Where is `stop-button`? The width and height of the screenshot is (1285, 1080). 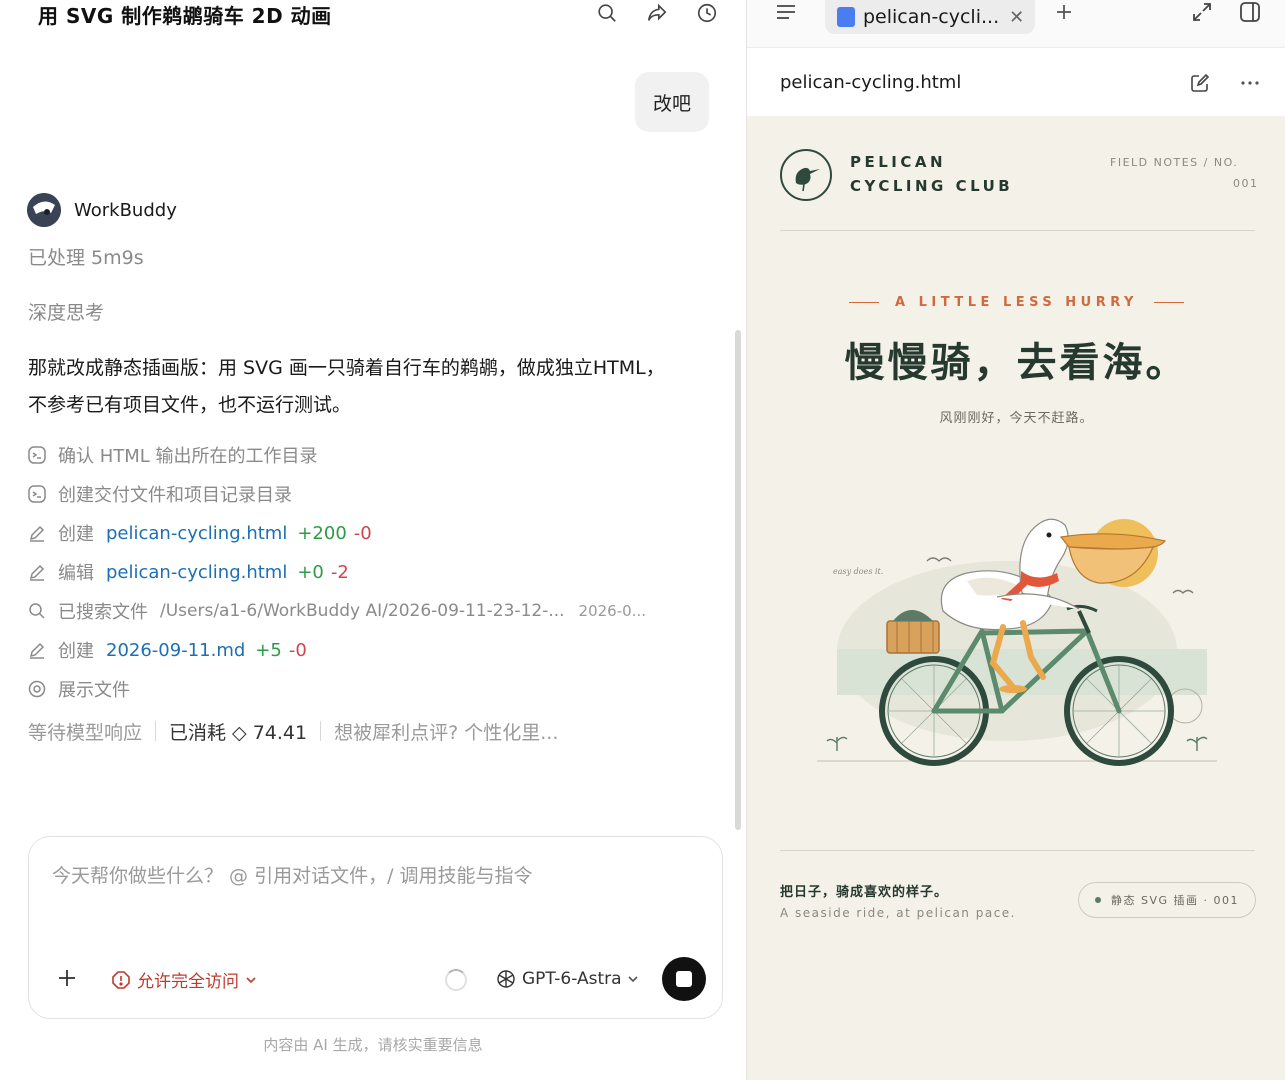 stop-button is located at coordinates (684, 979).